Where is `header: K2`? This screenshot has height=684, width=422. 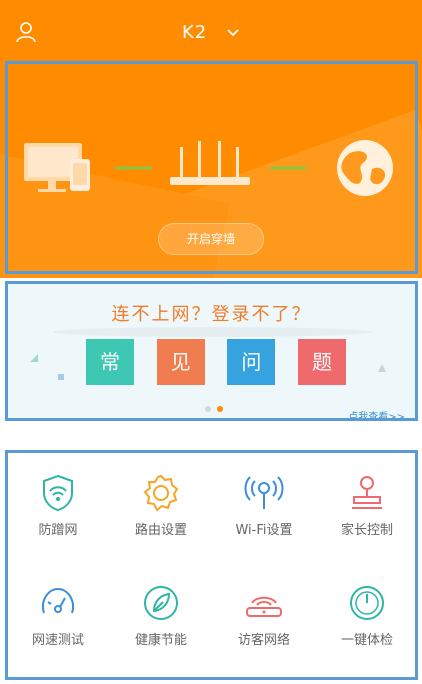 header: K2 is located at coordinates (211, 31).